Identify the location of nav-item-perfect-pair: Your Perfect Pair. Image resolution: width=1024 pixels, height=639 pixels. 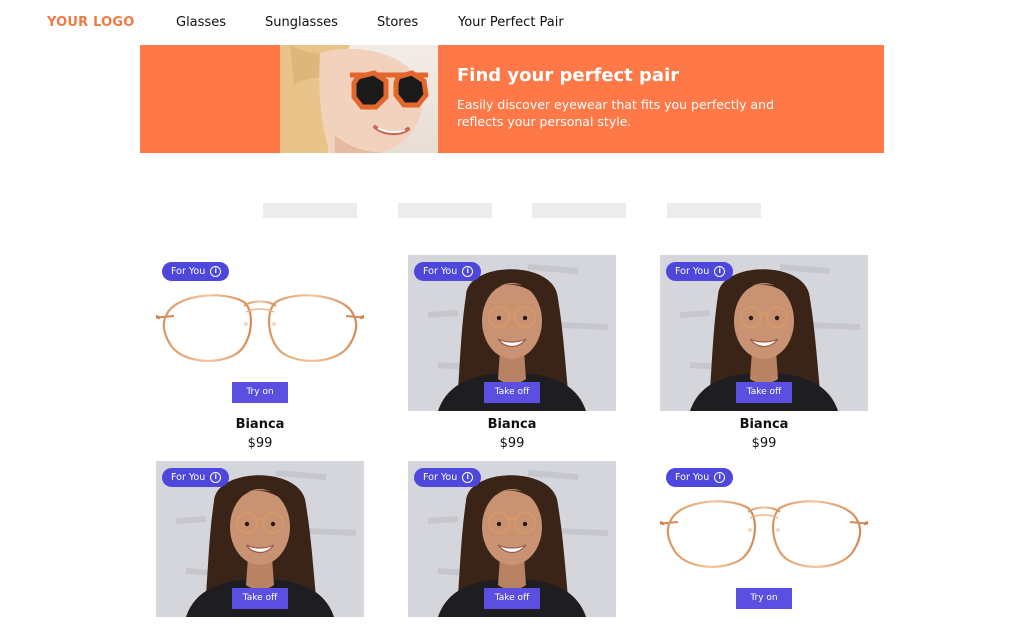
(511, 22).